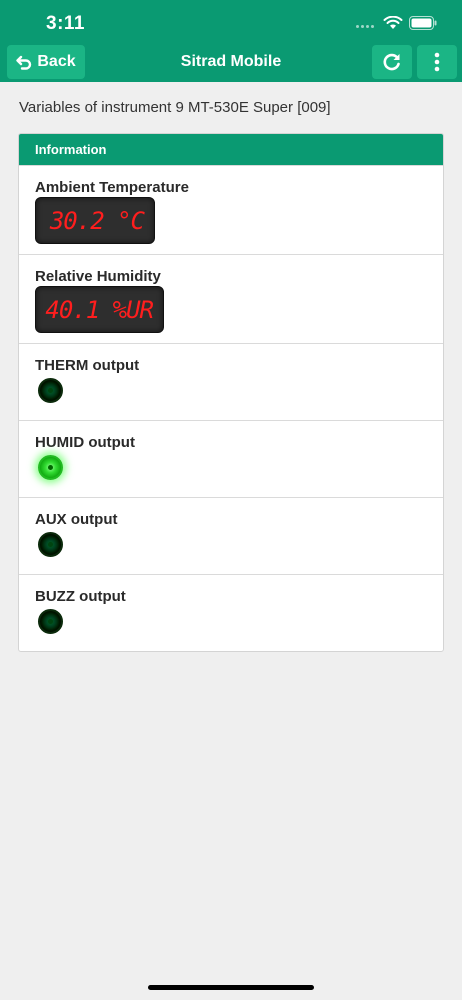 The width and height of the screenshot is (462, 1000). Describe the element at coordinates (65, 23) in the screenshot. I see `status-time: 3:11` at that location.